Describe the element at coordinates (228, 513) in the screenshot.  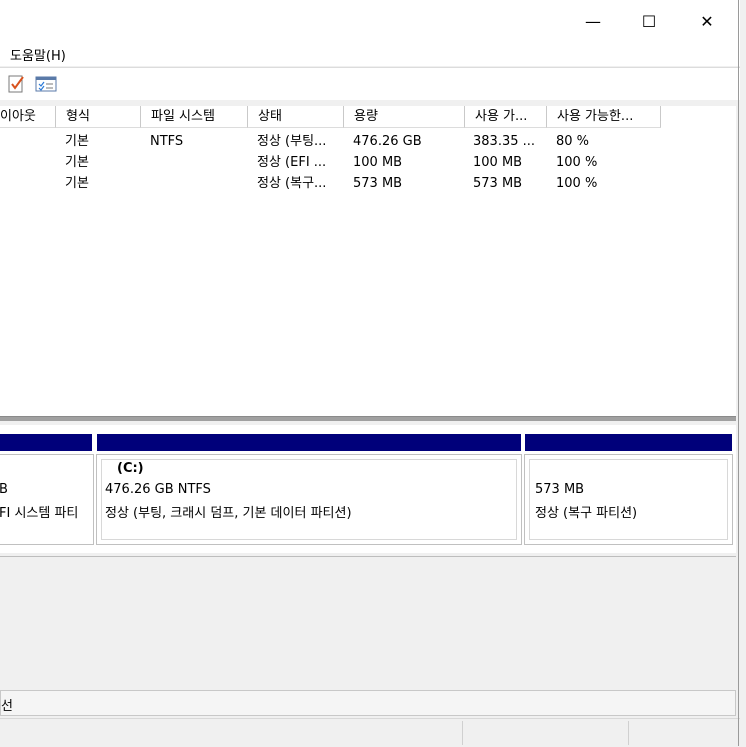
I see `partition-status: 정상 (부팅, 크래시 덤프, 기본 데이터 파티션)` at that location.